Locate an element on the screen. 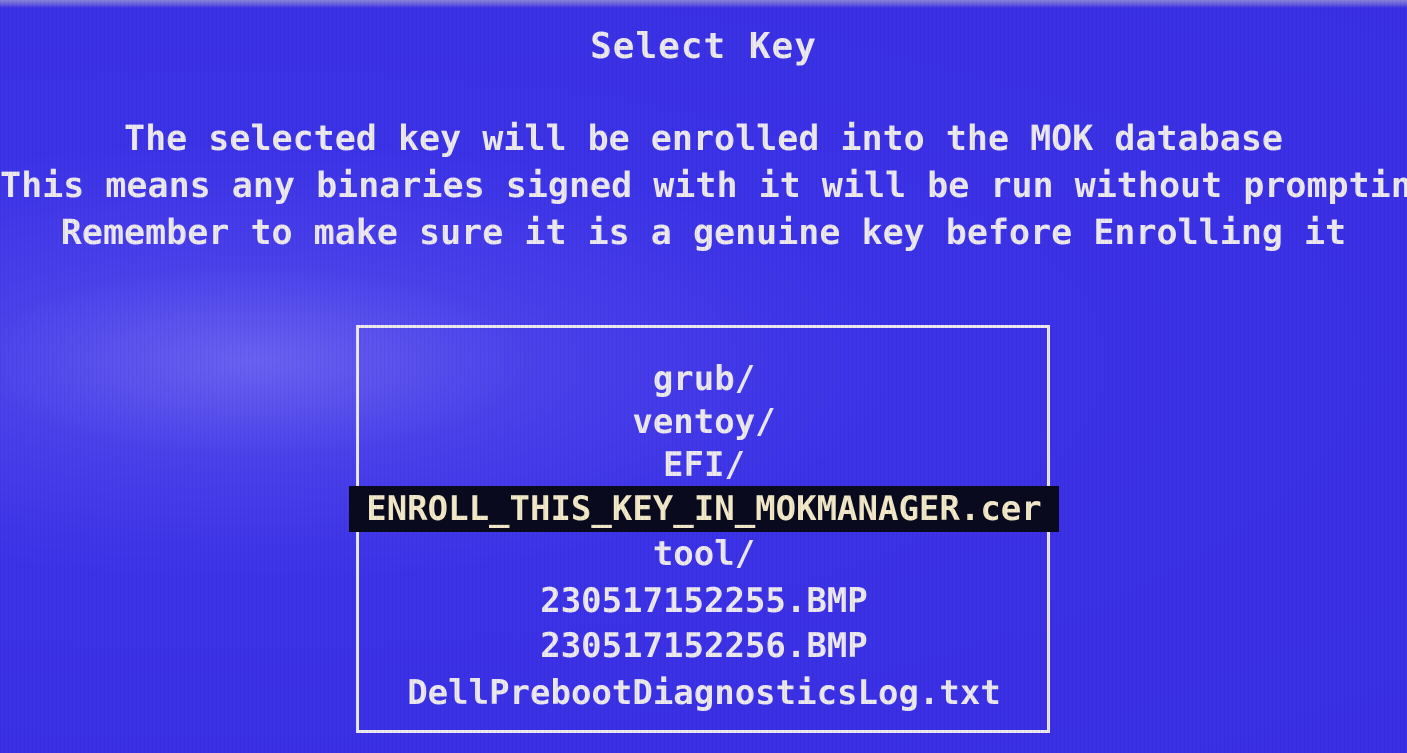 Image resolution: width=1407 pixels, height=753 pixels. list-item-tool: tool/ is located at coordinates (704, 554).